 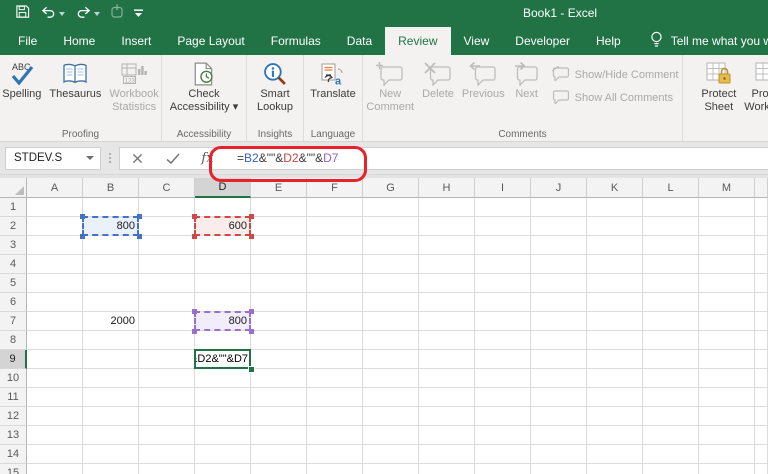 What do you see at coordinates (13, 340) in the screenshot?
I see `row-header-8: 8` at bounding box center [13, 340].